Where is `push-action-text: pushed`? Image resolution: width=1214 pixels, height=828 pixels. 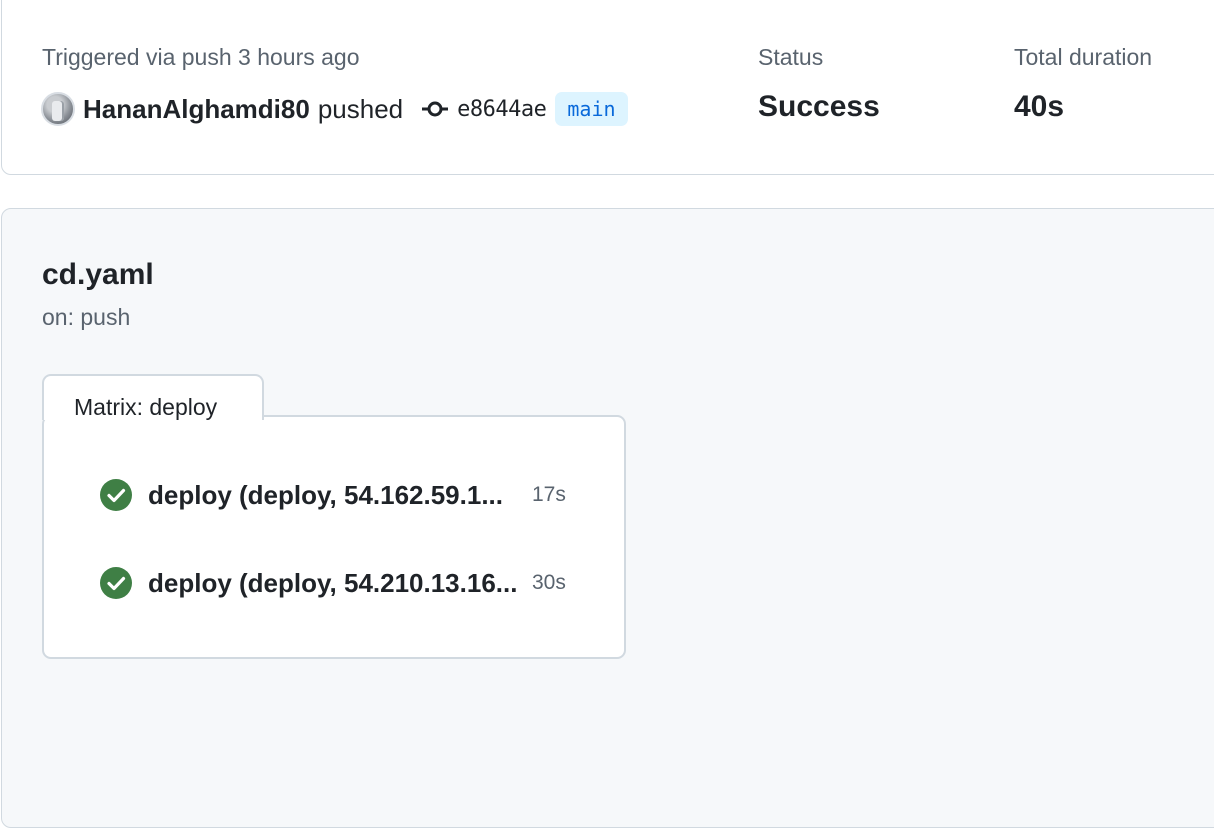 push-action-text: pushed is located at coordinates (360, 108).